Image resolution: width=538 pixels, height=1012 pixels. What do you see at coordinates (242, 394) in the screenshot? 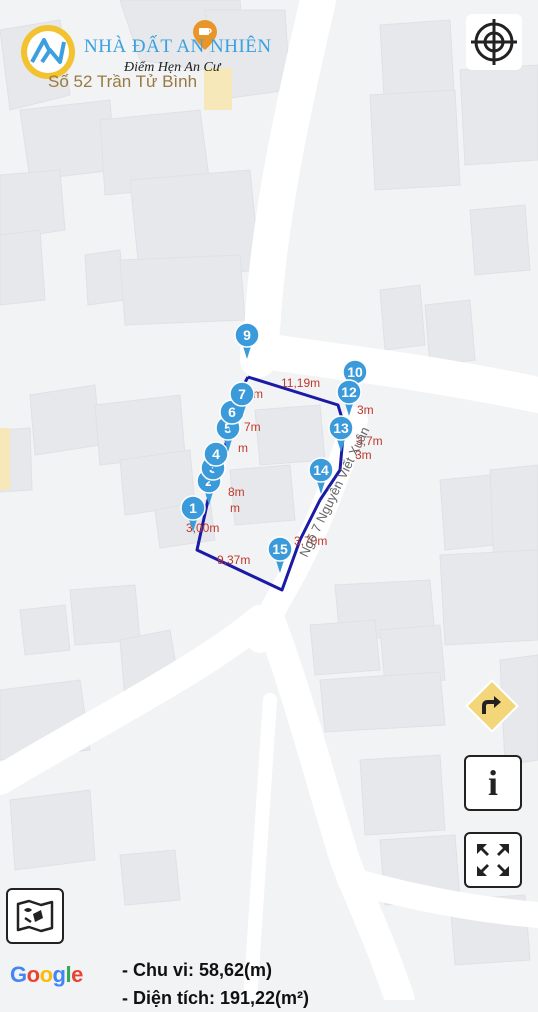
I see `marker-label: 7` at bounding box center [242, 394].